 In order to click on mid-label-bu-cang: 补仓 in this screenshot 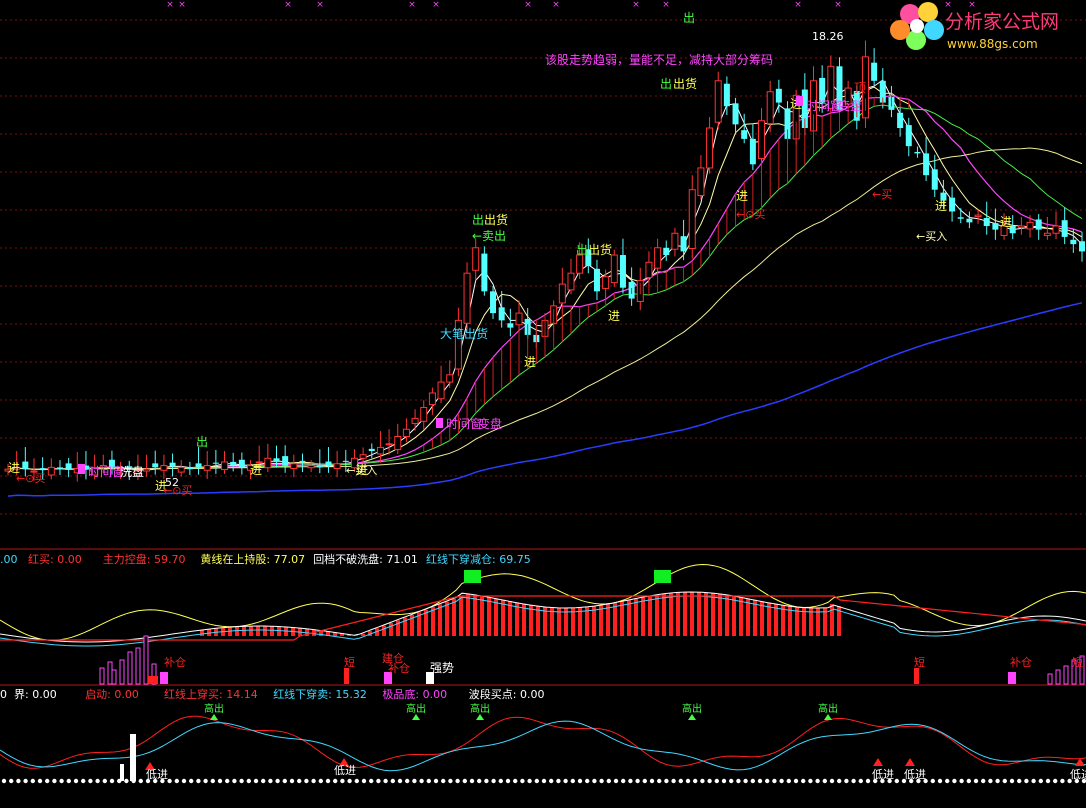, I will do `click(1021, 662)`.